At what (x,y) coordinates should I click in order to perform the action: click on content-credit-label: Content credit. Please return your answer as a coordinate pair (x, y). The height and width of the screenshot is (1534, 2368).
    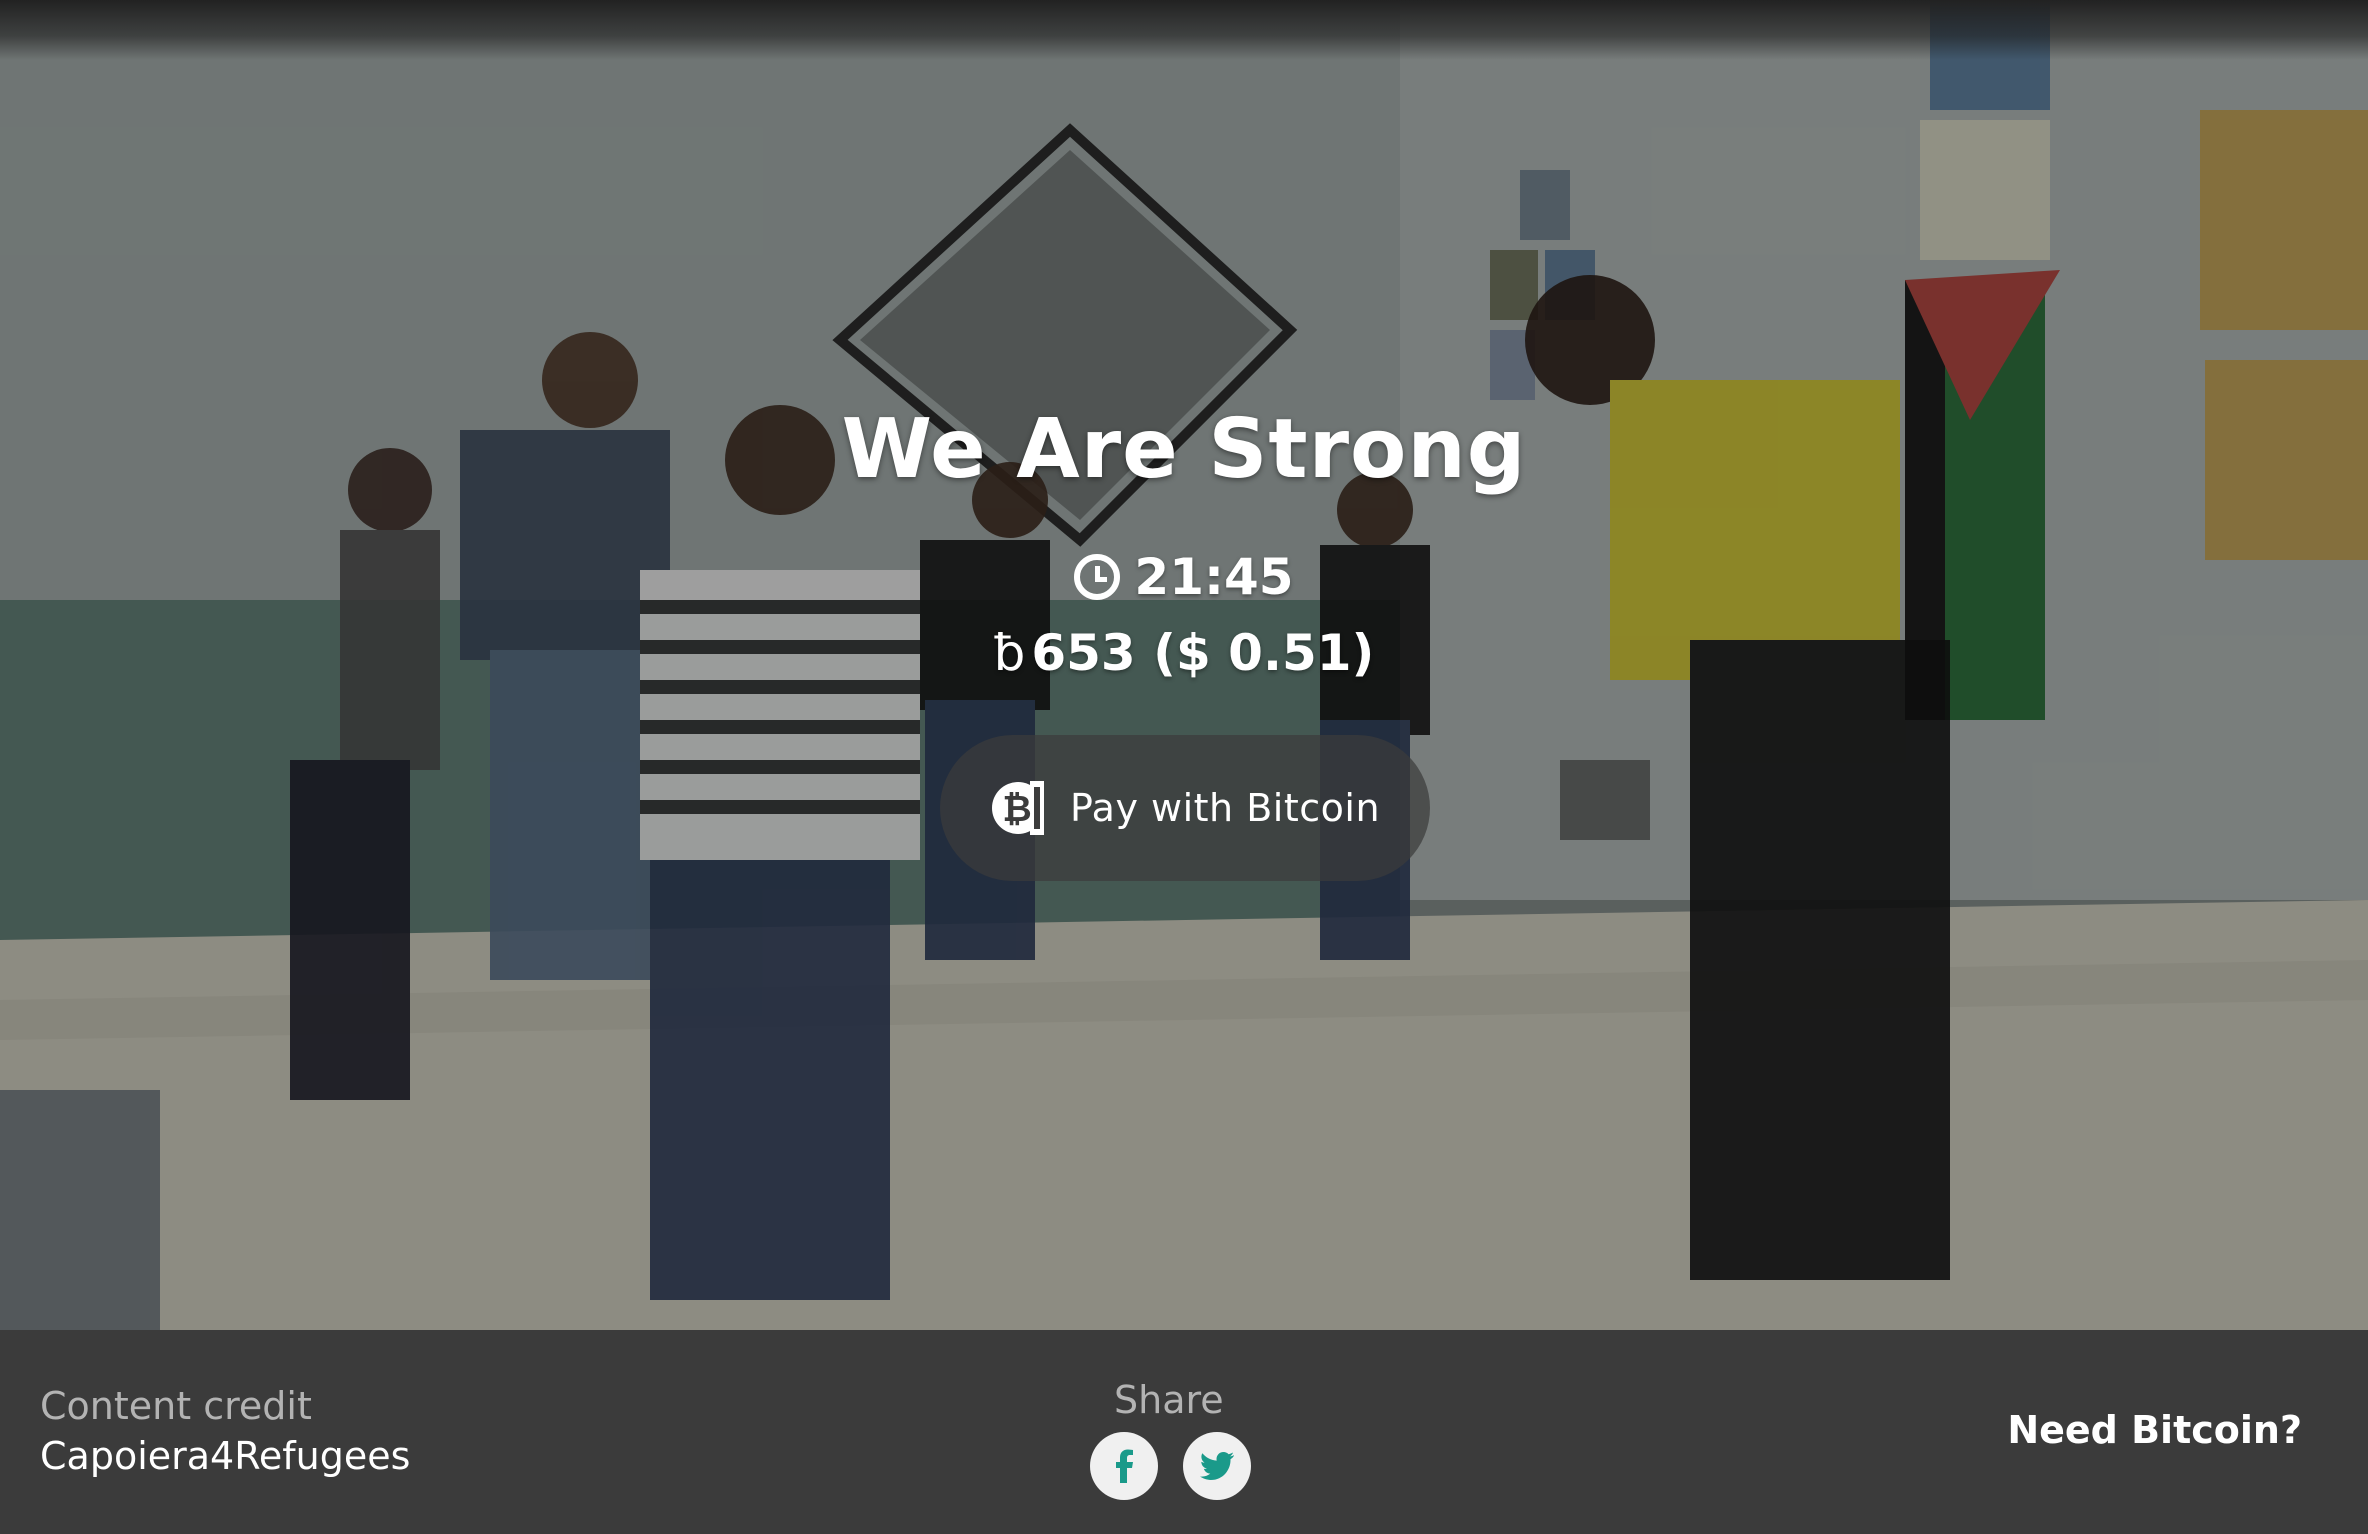
    Looking at the image, I should click on (176, 1406).